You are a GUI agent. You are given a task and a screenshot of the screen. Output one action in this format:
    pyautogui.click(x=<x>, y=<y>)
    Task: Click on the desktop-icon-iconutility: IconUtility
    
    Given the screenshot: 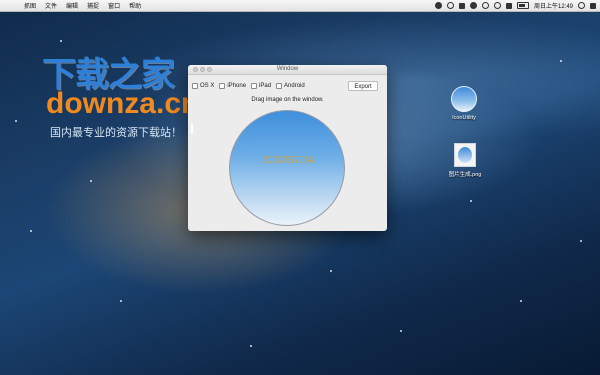 What is the action you would take?
    pyautogui.click(x=464, y=103)
    